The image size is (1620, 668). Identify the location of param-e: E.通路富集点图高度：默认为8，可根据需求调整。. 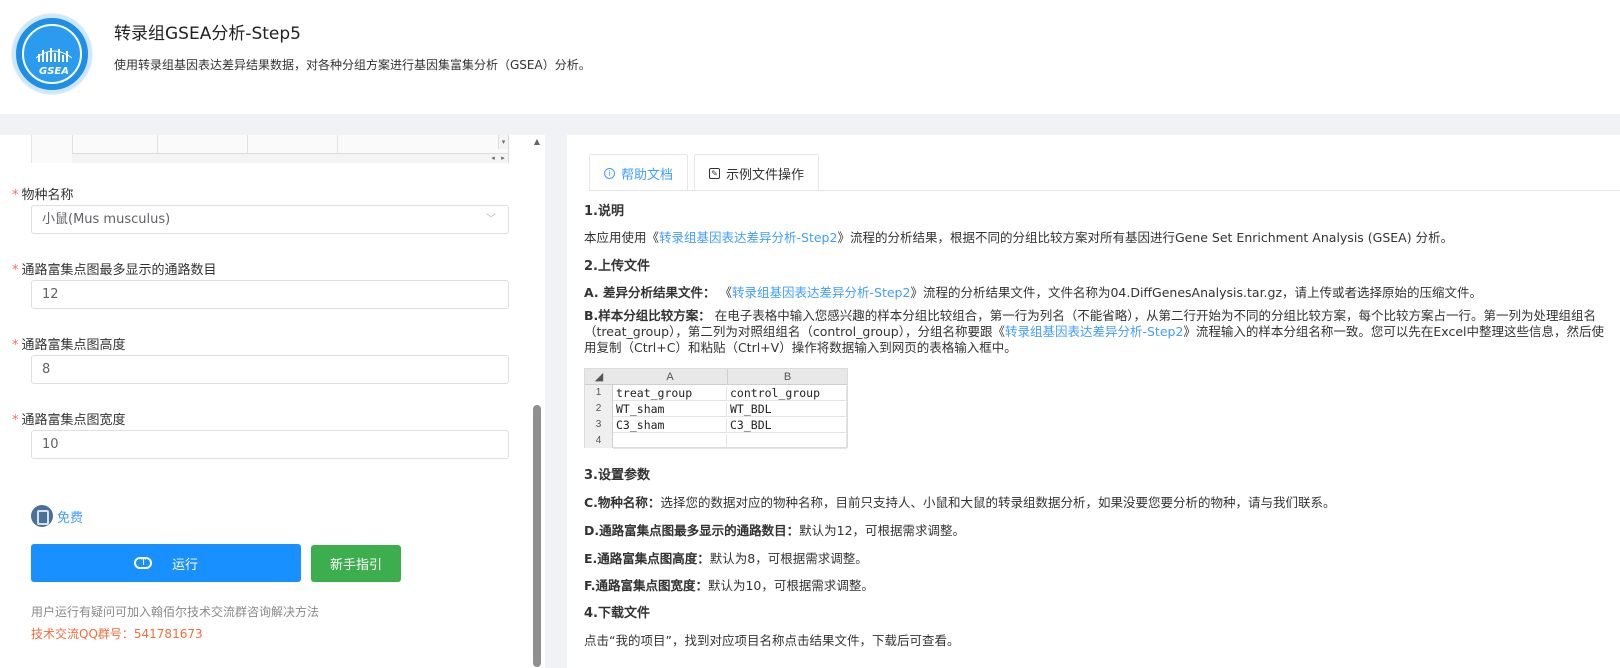
(726, 558).